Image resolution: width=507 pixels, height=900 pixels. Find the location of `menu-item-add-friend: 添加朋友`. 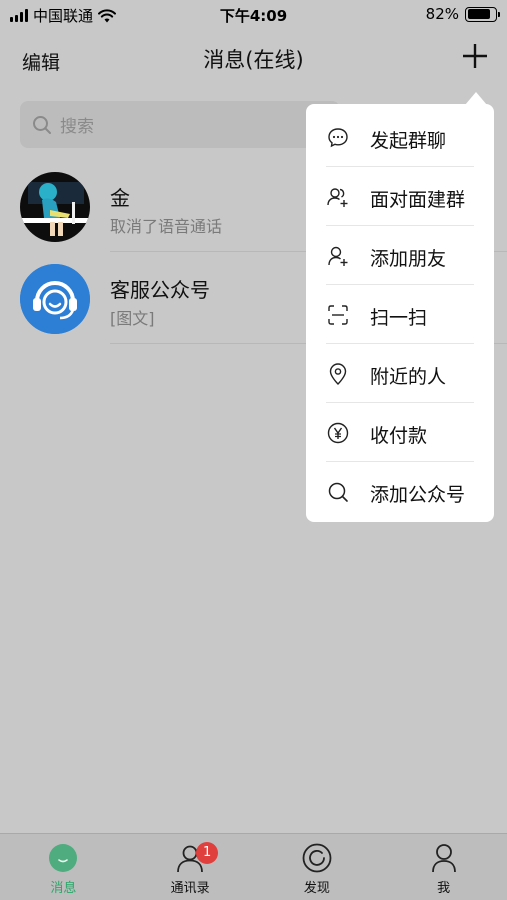

menu-item-add-friend: 添加朋友 is located at coordinates (400, 255).